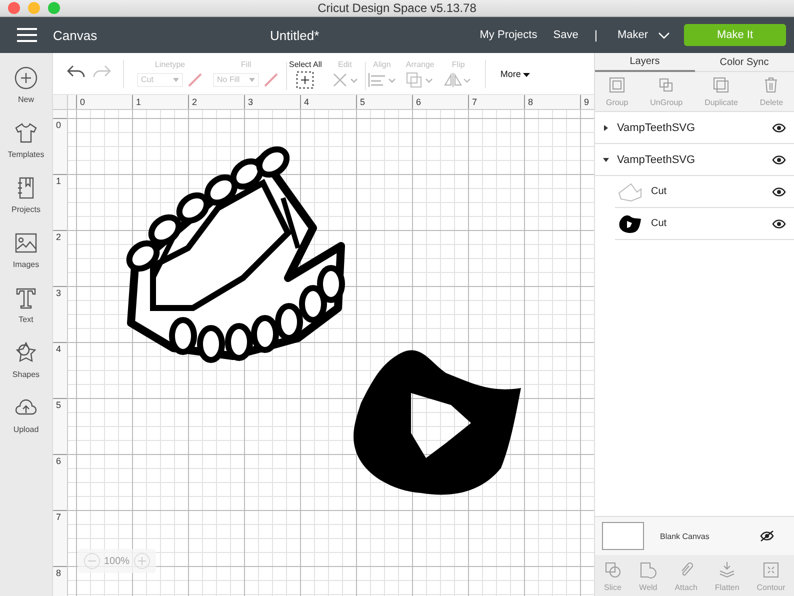  Describe the element at coordinates (623, 536) in the screenshot. I see `canvas-swatch` at that location.